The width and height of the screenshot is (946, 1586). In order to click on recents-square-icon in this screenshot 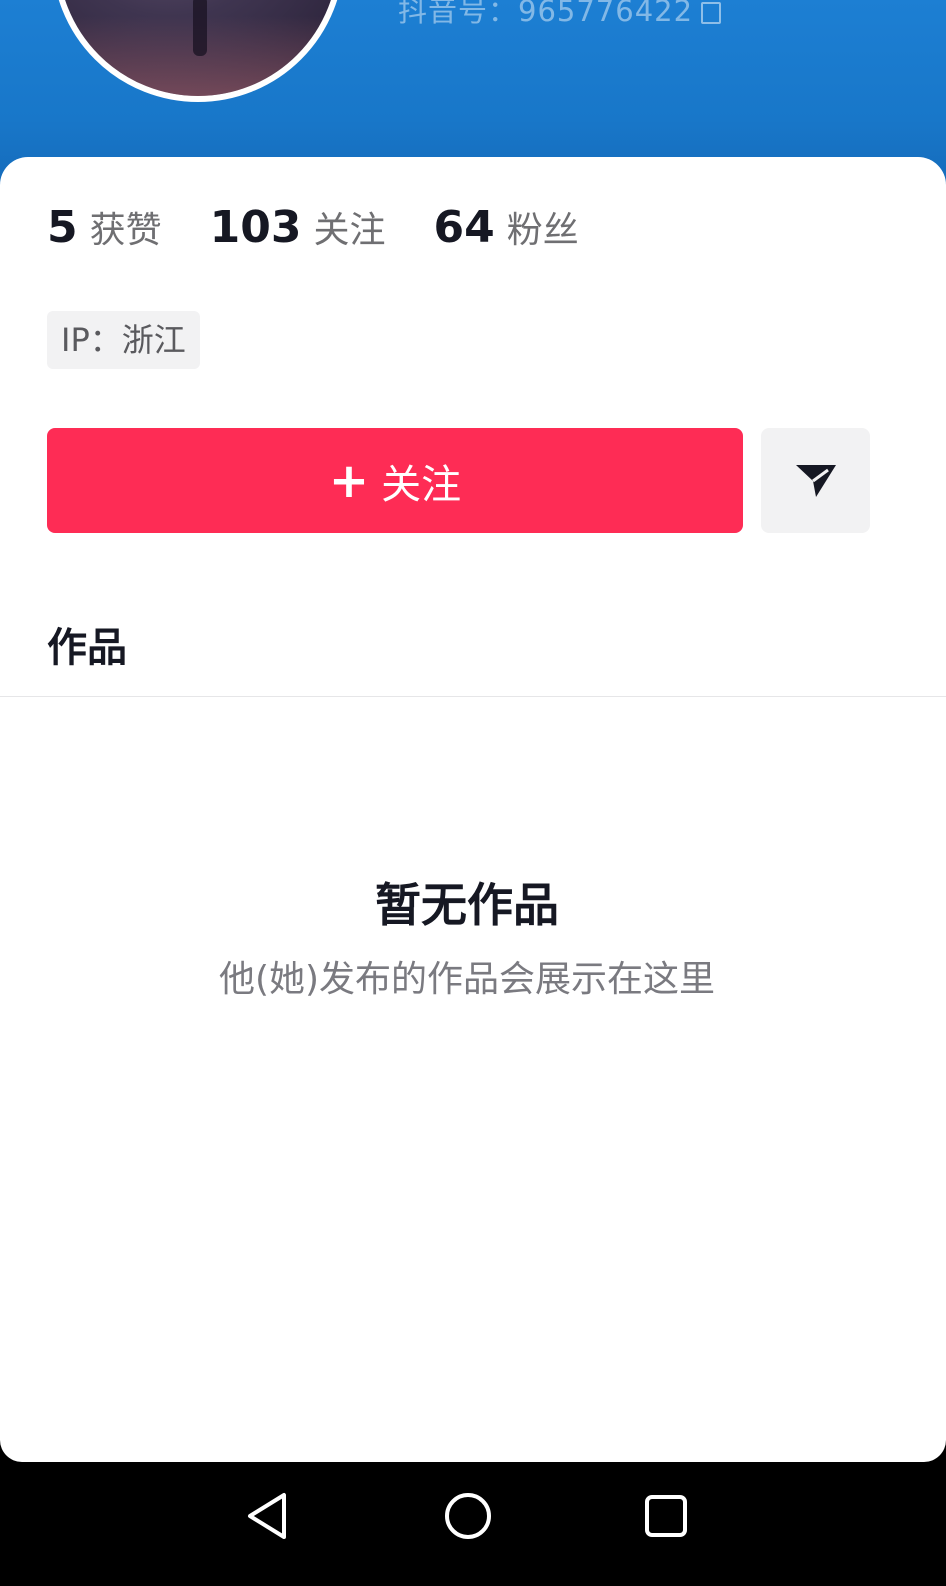, I will do `click(666, 1516)`.